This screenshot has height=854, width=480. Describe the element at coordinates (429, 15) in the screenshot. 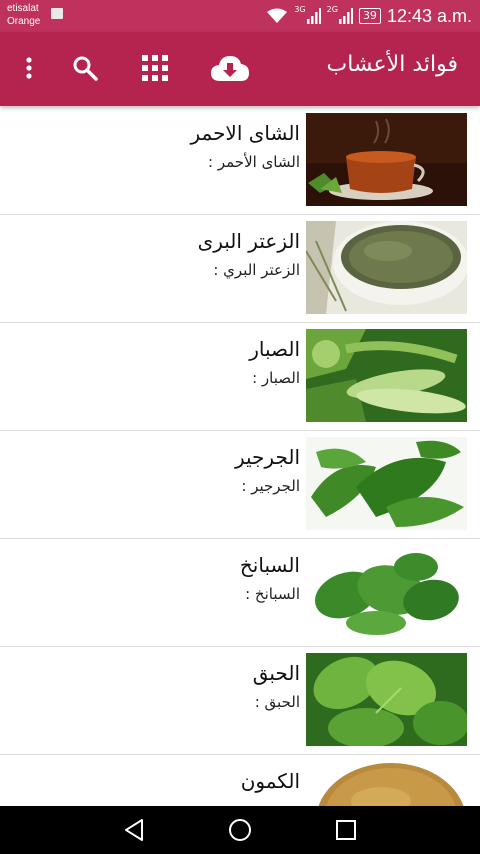

I see `clock: 12:43 a.m.` at that location.